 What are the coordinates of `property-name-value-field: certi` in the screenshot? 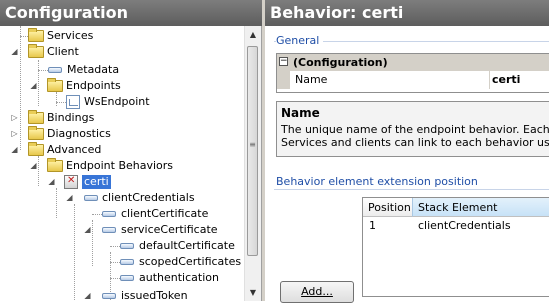 It's located at (519, 80).